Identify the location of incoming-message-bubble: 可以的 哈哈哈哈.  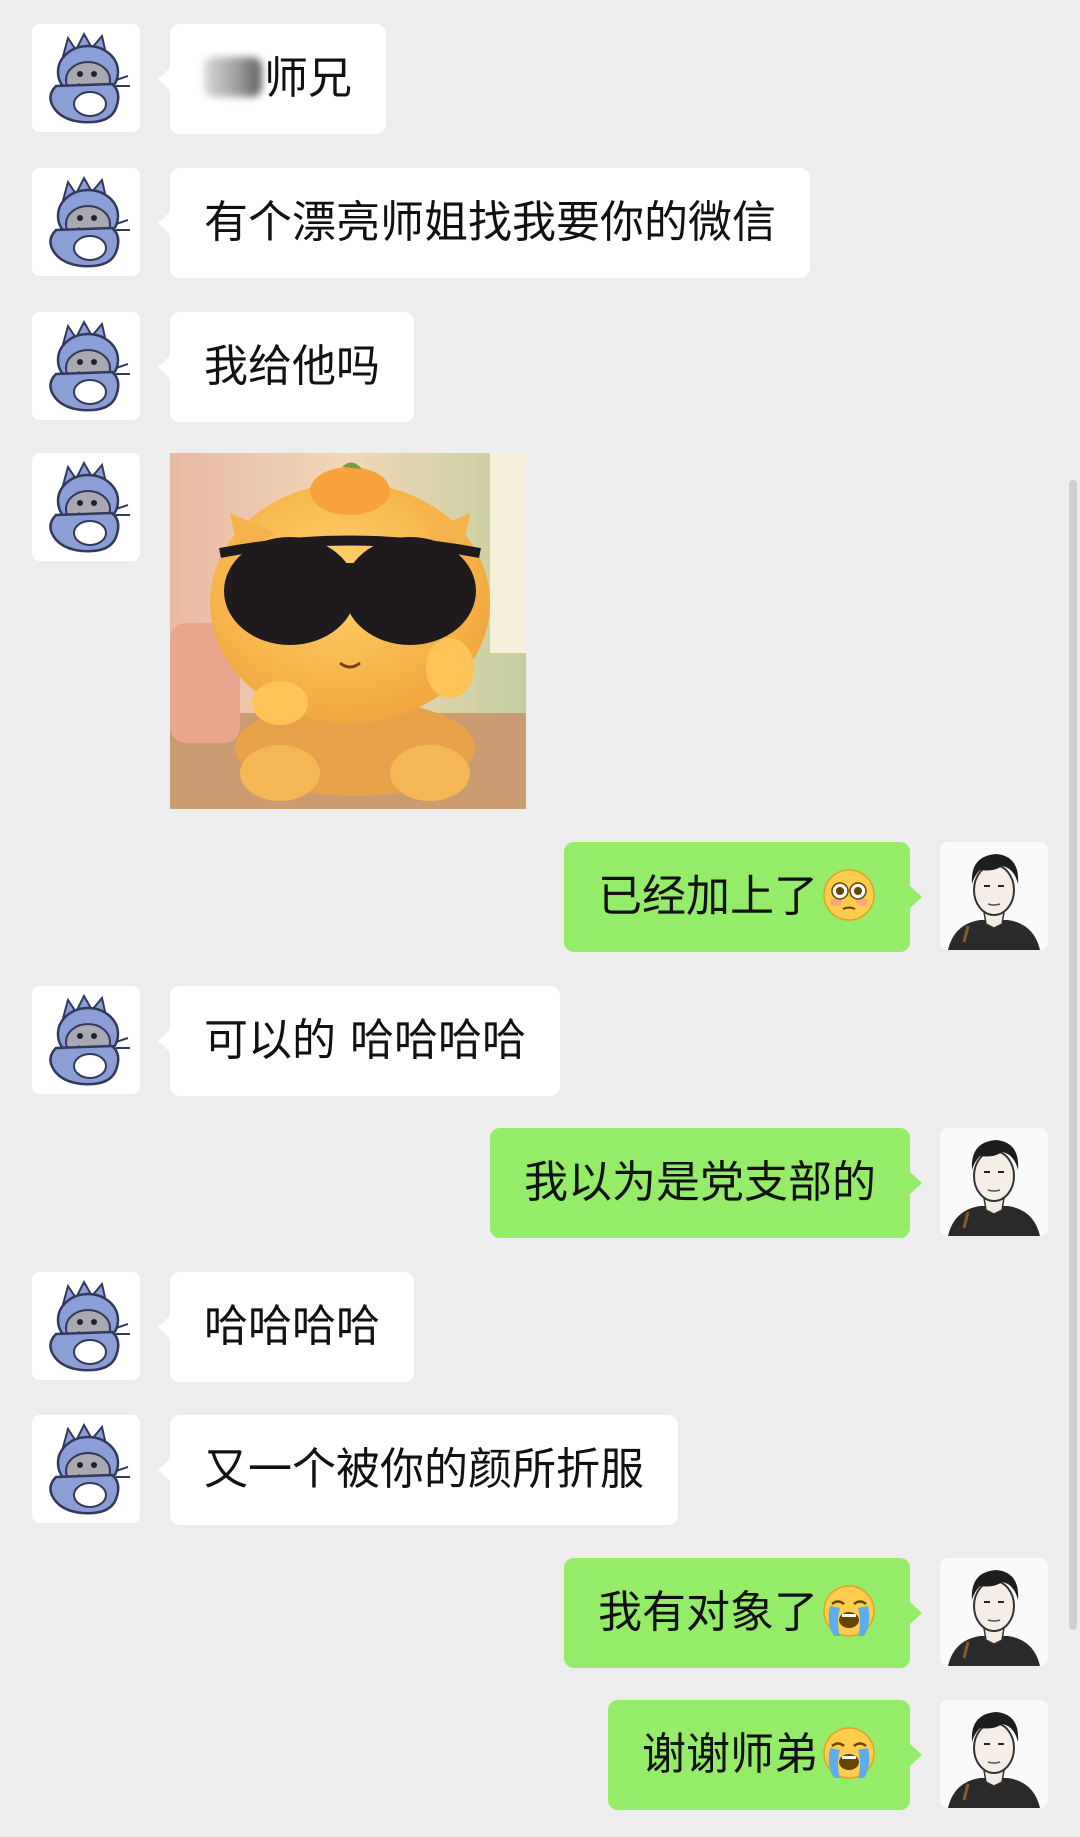
(359, 1041).